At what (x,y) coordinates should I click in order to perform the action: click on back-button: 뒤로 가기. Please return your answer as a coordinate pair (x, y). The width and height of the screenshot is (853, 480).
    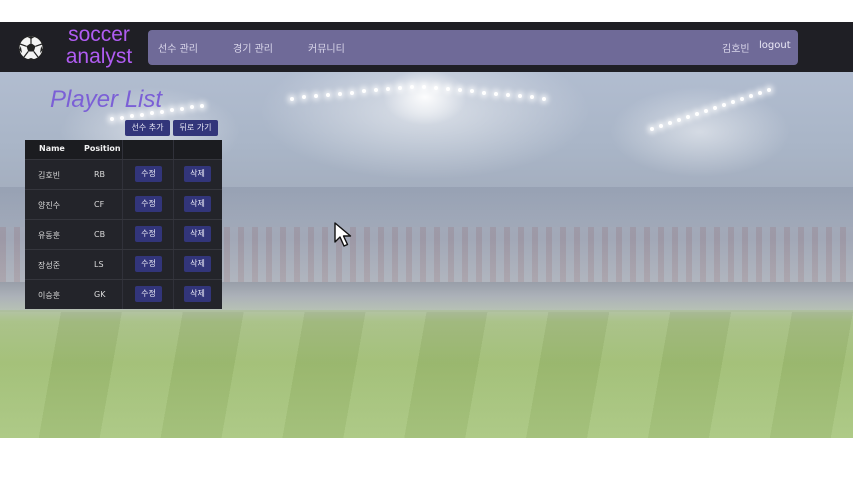
    Looking at the image, I should click on (195, 128).